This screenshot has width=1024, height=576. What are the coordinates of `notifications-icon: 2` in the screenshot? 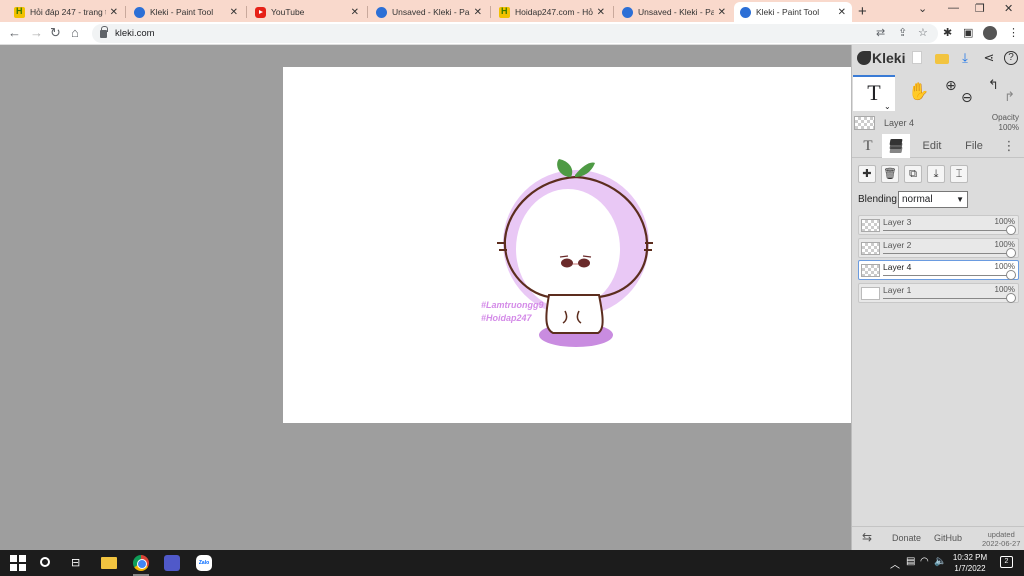 It's located at (1006, 562).